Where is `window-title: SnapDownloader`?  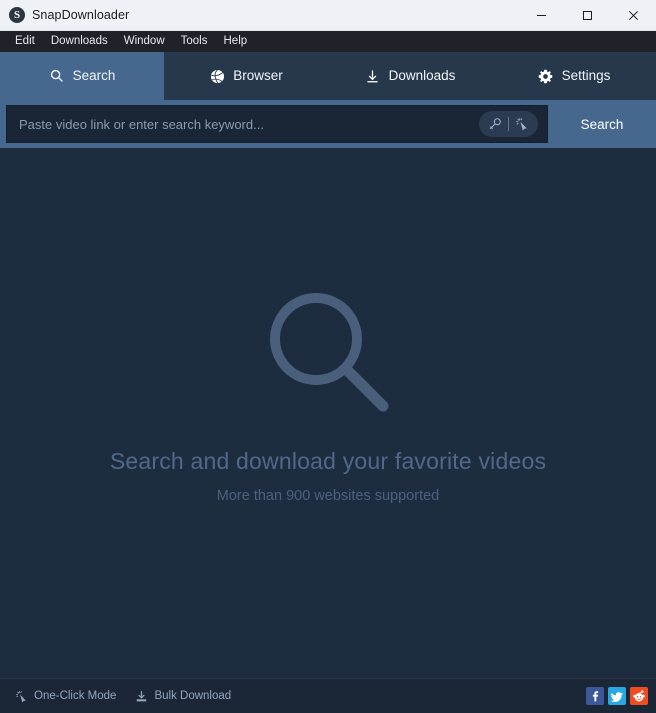
window-title: SnapDownloader is located at coordinates (81, 15).